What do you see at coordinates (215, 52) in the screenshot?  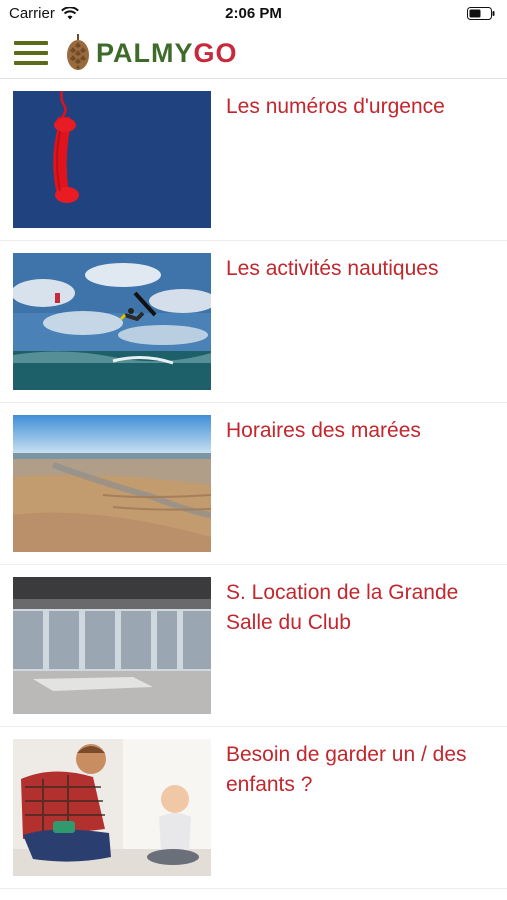 I see `logo-text-go: GO` at bounding box center [215, 52].